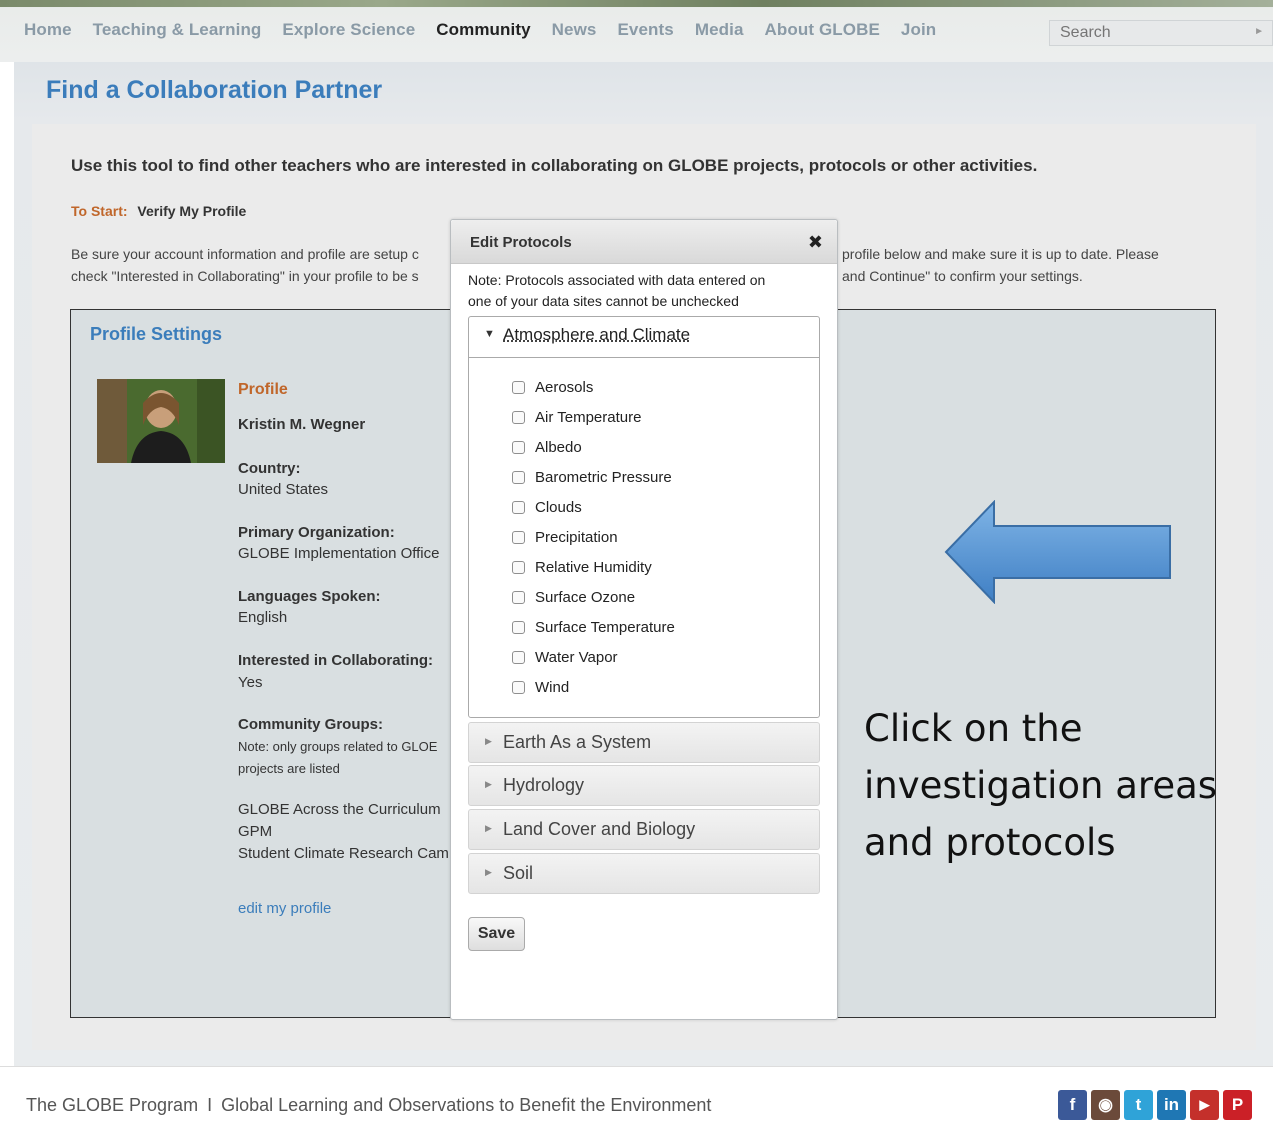 This screenshot has width=1273, height=1134. I want to click on close-icon: ✖, so click(815, 242).